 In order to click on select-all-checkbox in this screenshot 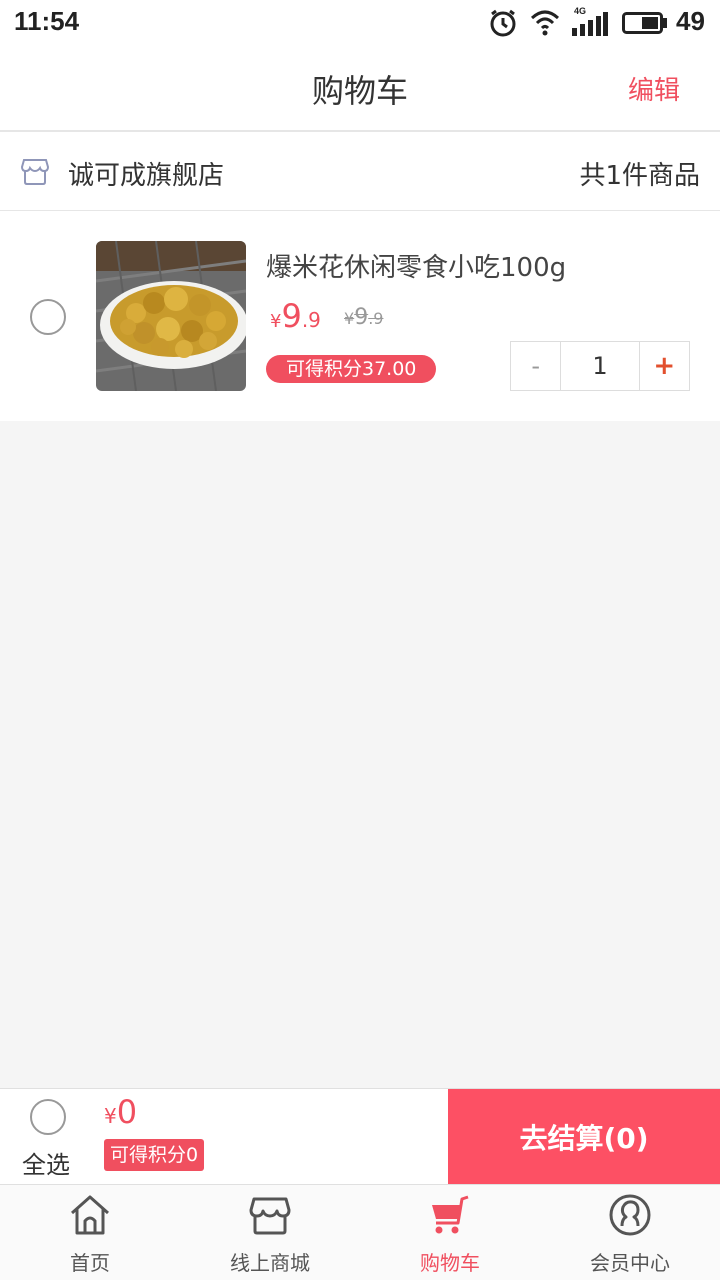, I will do `click(48, 1117)`.